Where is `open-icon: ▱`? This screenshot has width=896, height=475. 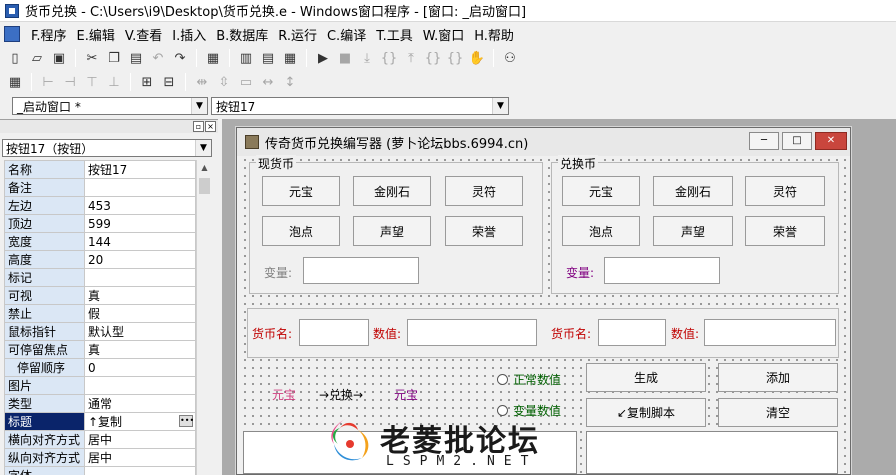
open-icon: ▱ is located at coordinates (37, 58).